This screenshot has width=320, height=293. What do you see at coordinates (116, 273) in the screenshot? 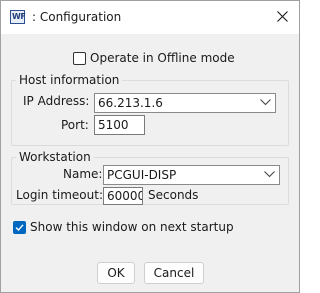
I see `ok-button: OK` at bounding box center [116, 273].